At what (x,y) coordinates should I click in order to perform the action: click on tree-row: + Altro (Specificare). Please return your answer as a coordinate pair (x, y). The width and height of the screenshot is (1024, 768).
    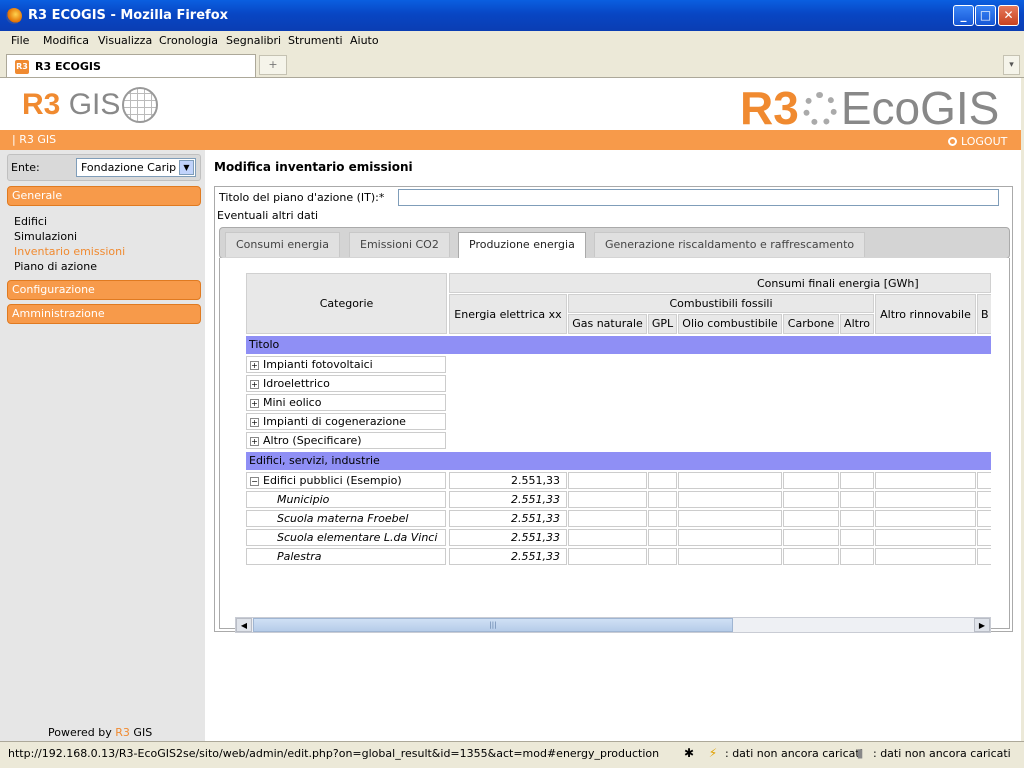
    Looking at the image, I should click on (346, 440).